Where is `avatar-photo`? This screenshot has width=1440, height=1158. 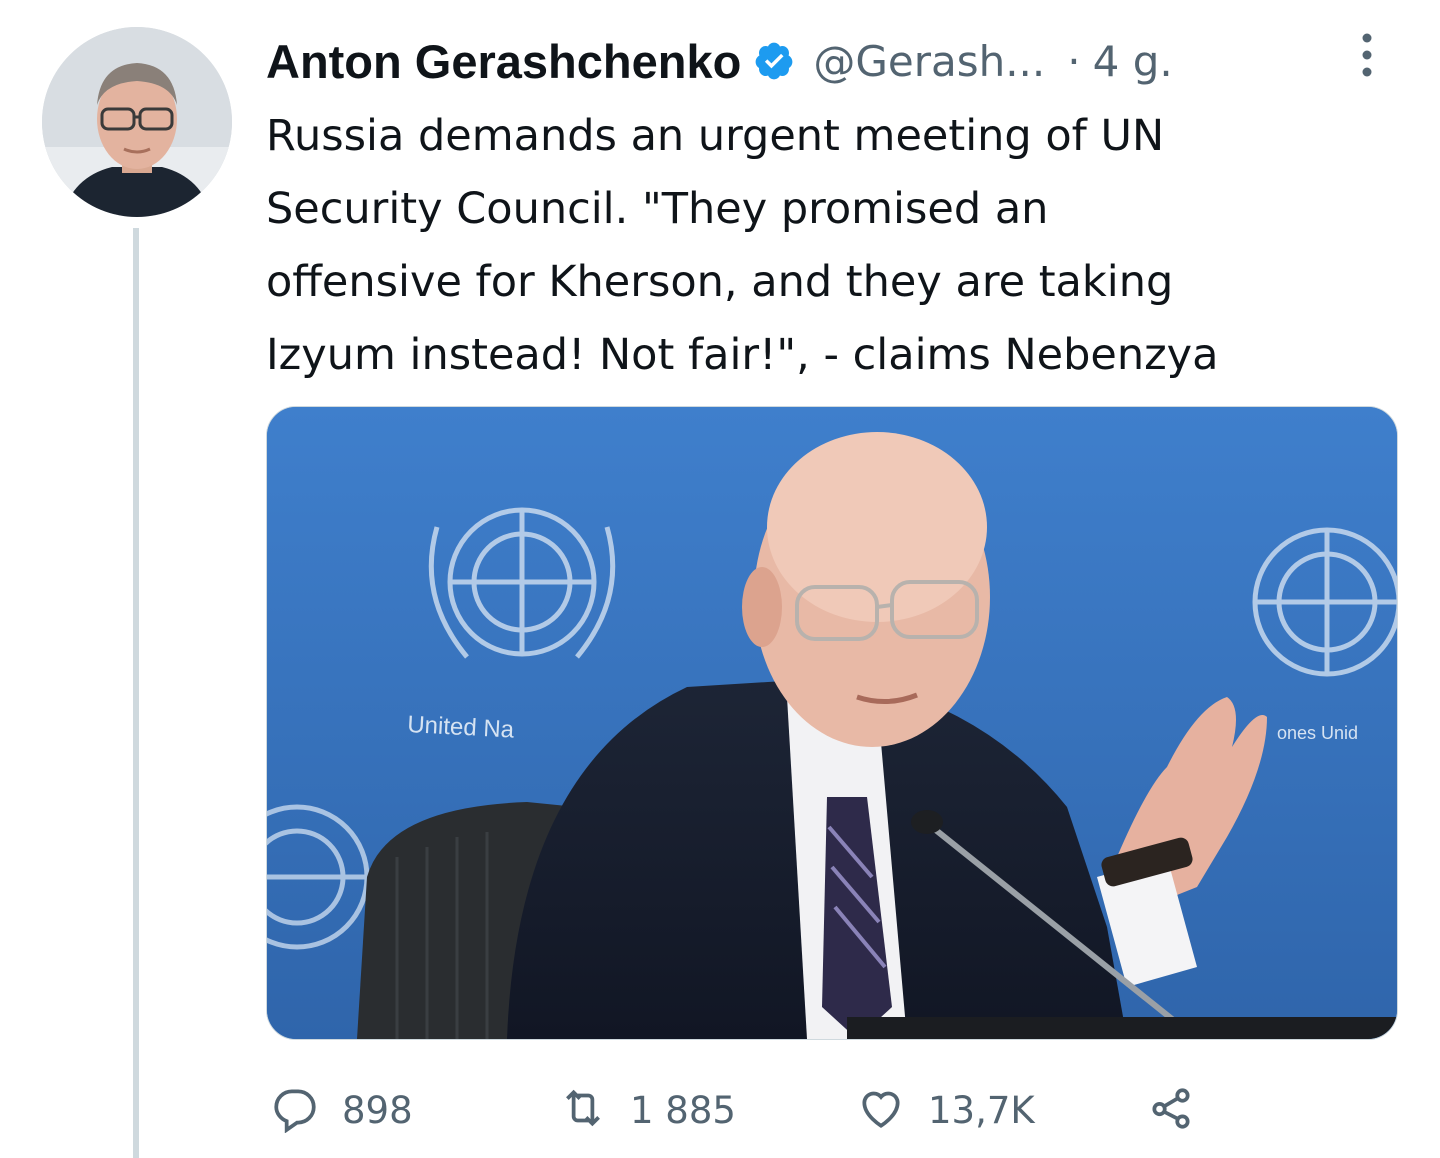 avatar-photo is located at coordinates (137, 122).